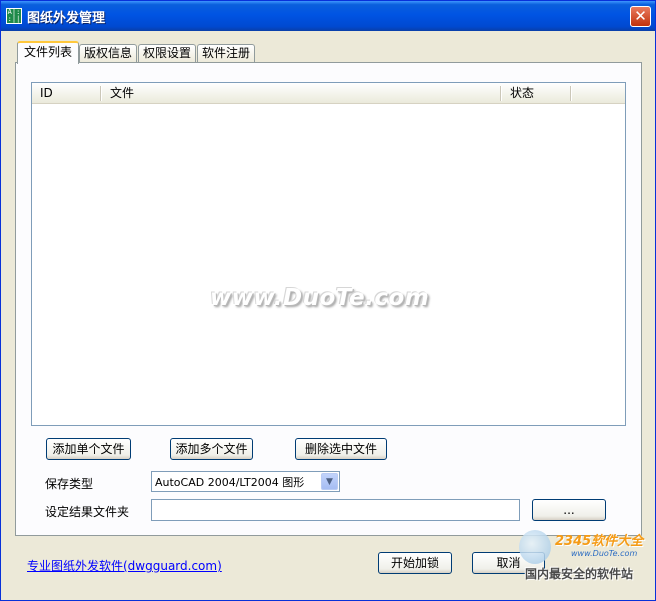 The image size is (656, 601). What do you see at coordinates (599, 541) in the screenshot?
I see `site-badge-title: 2345软件大全` at bounding box center [599, 541].